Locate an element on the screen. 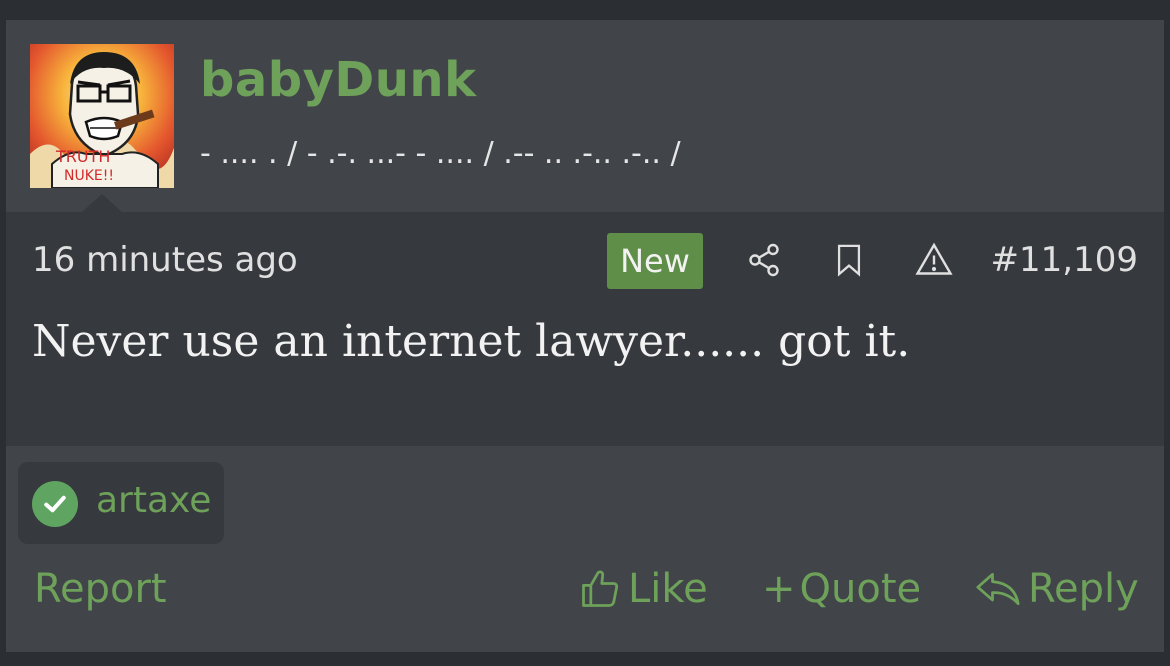 This screenshot has height=666, width=1170. avatar-image: TRUTH NUKE!! is located at coordinates (102, 116).